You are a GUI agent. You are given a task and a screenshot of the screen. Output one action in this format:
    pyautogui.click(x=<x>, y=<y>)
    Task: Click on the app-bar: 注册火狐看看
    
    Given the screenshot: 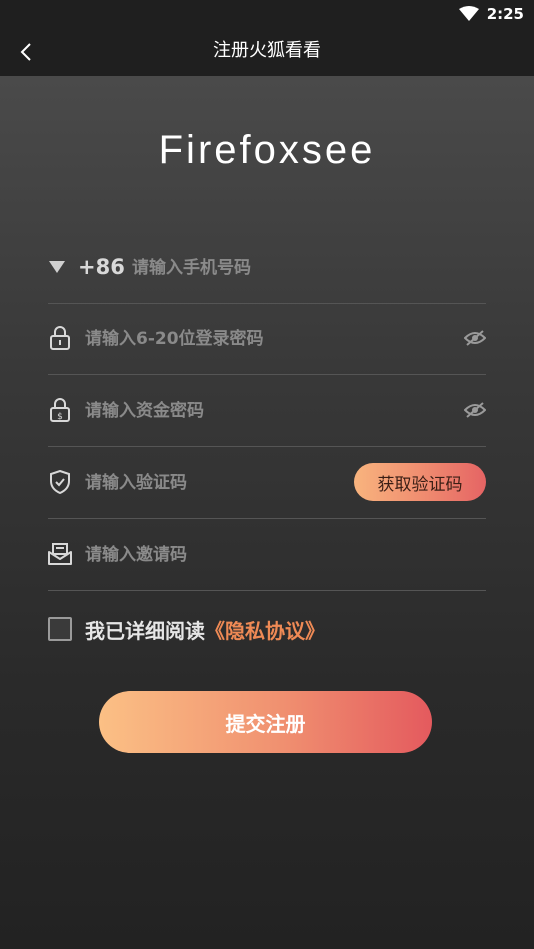 What is the action you would take?
    pyautogui.click(x=267, y=52)
    